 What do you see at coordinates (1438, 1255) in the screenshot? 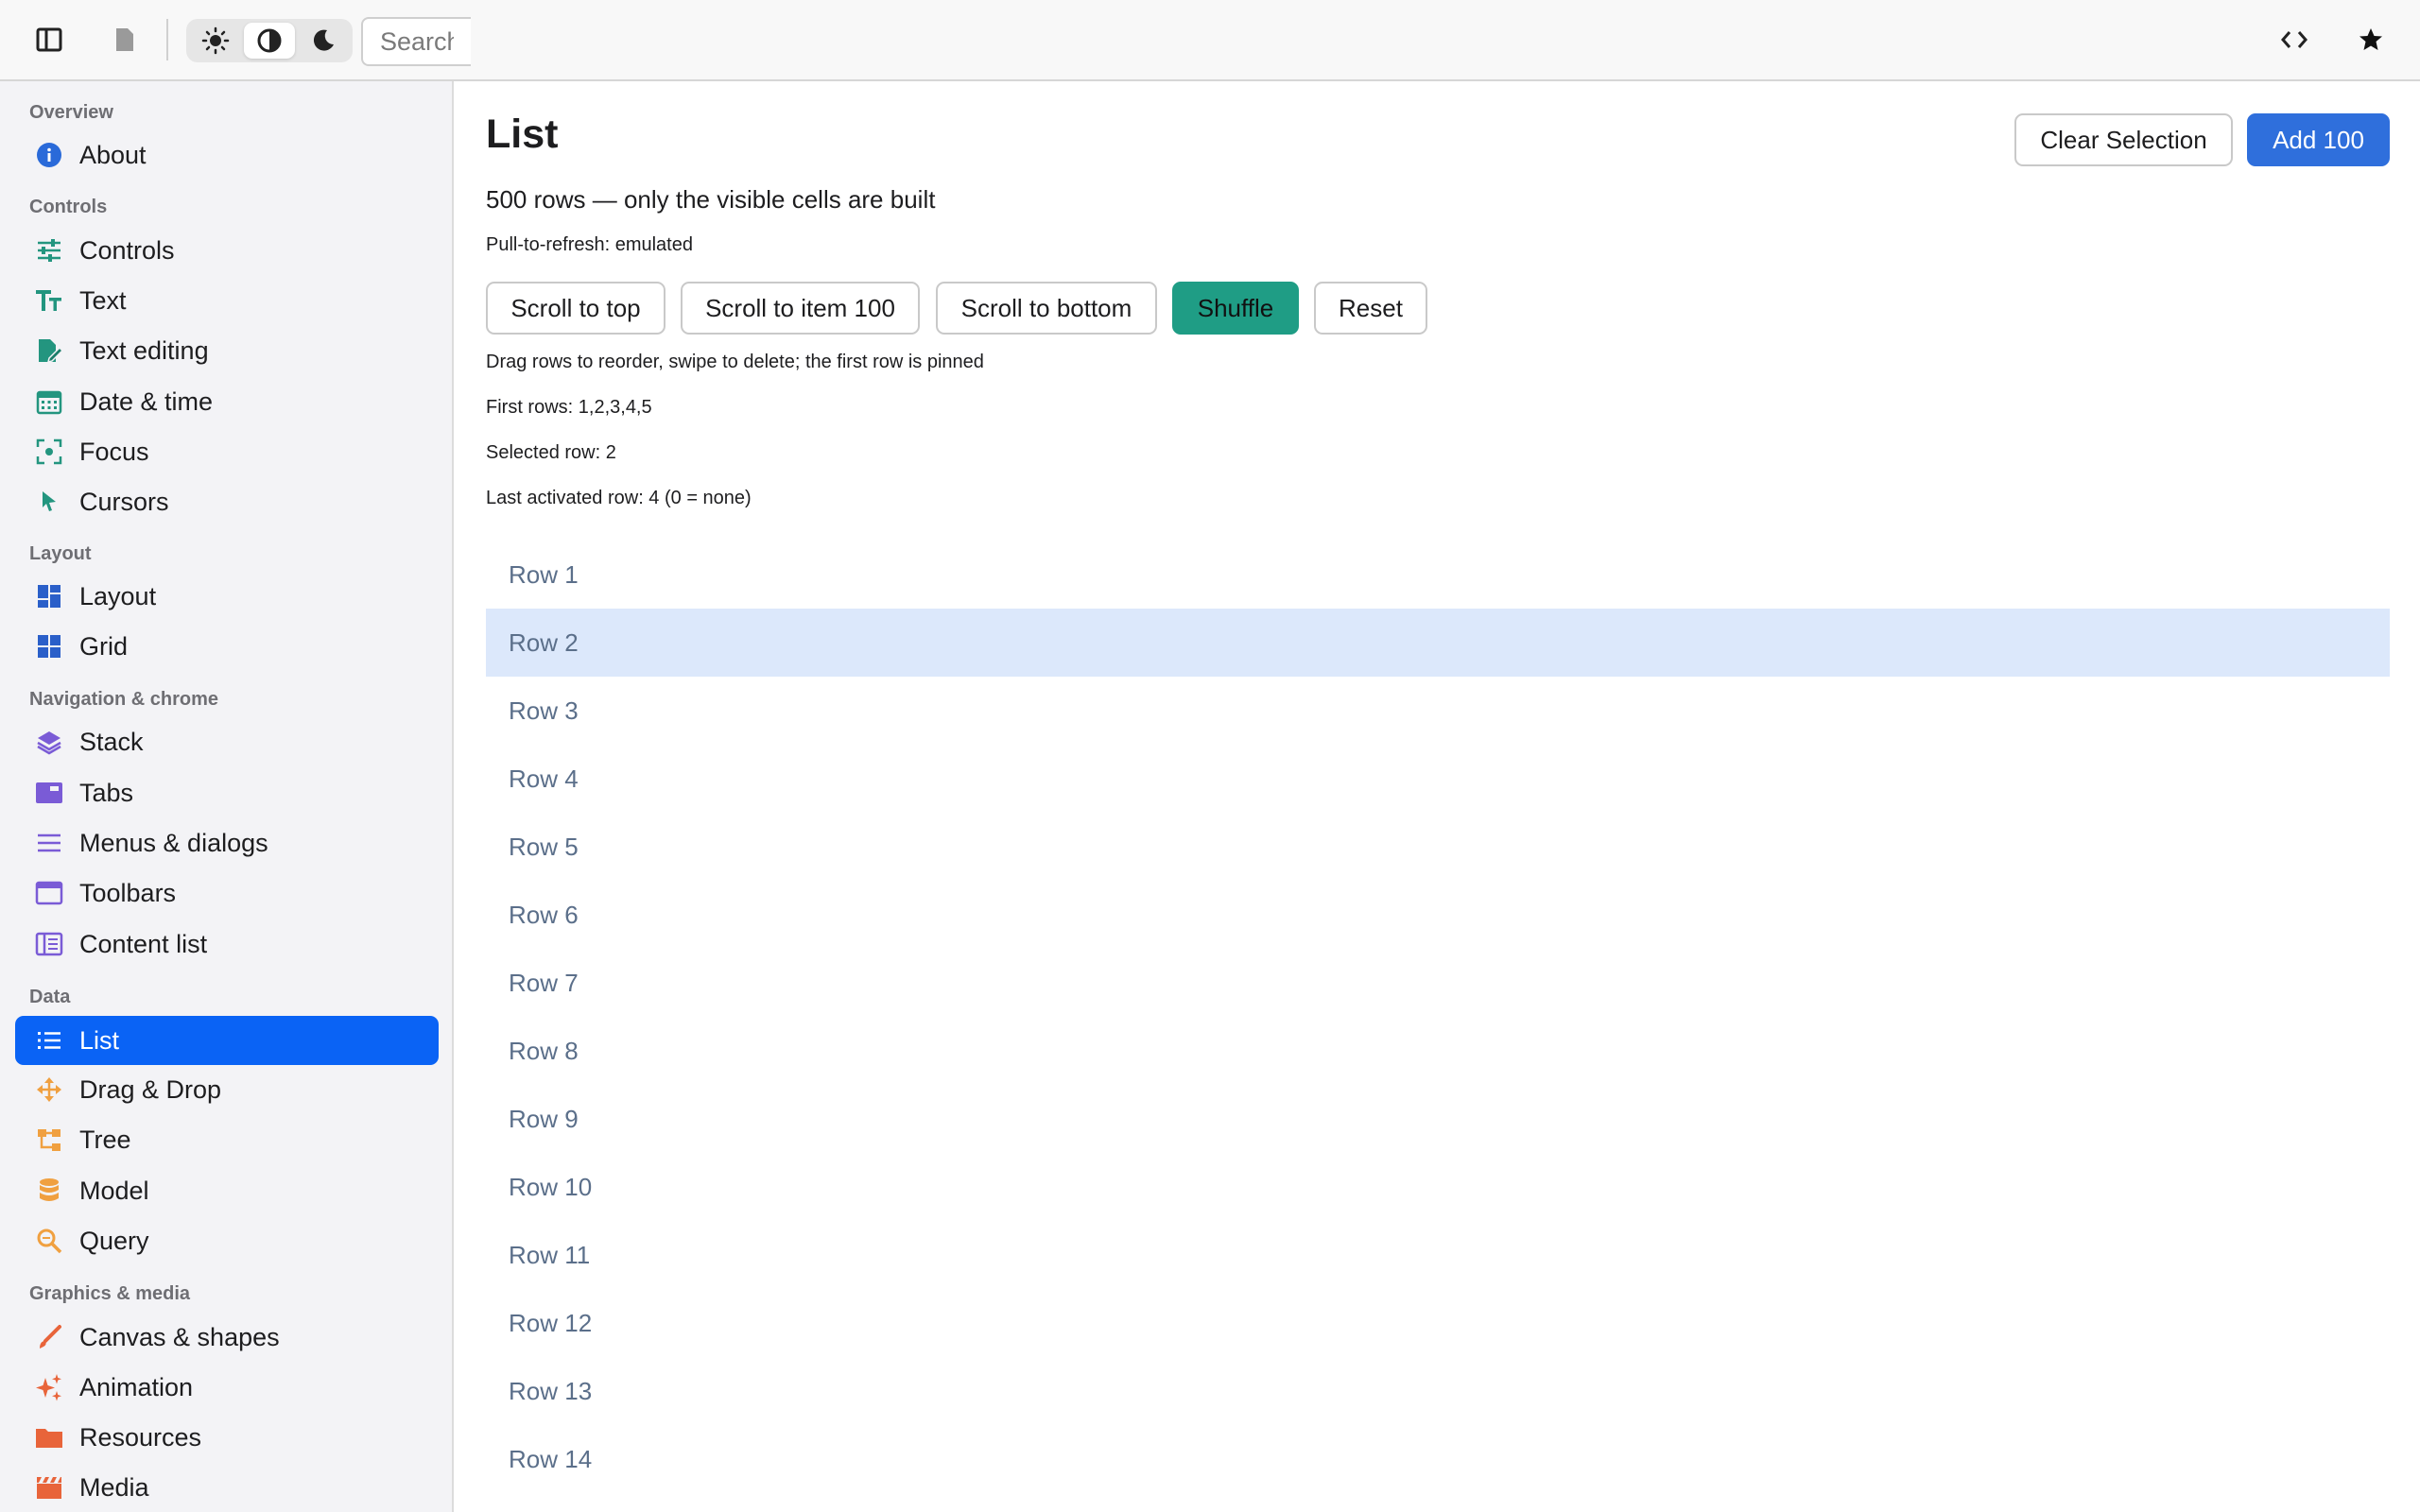
I see `table-row: Row 11` at bounding box center [1438, 1255].